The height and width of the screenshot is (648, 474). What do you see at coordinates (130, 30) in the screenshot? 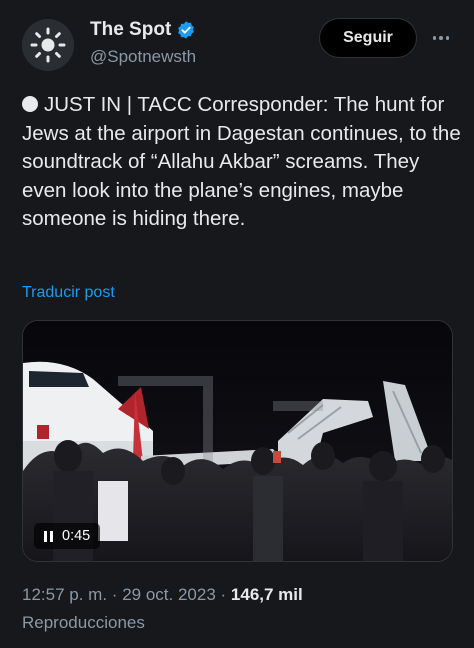
I see `author-name: The Spot` at bounding box center [130, 30].